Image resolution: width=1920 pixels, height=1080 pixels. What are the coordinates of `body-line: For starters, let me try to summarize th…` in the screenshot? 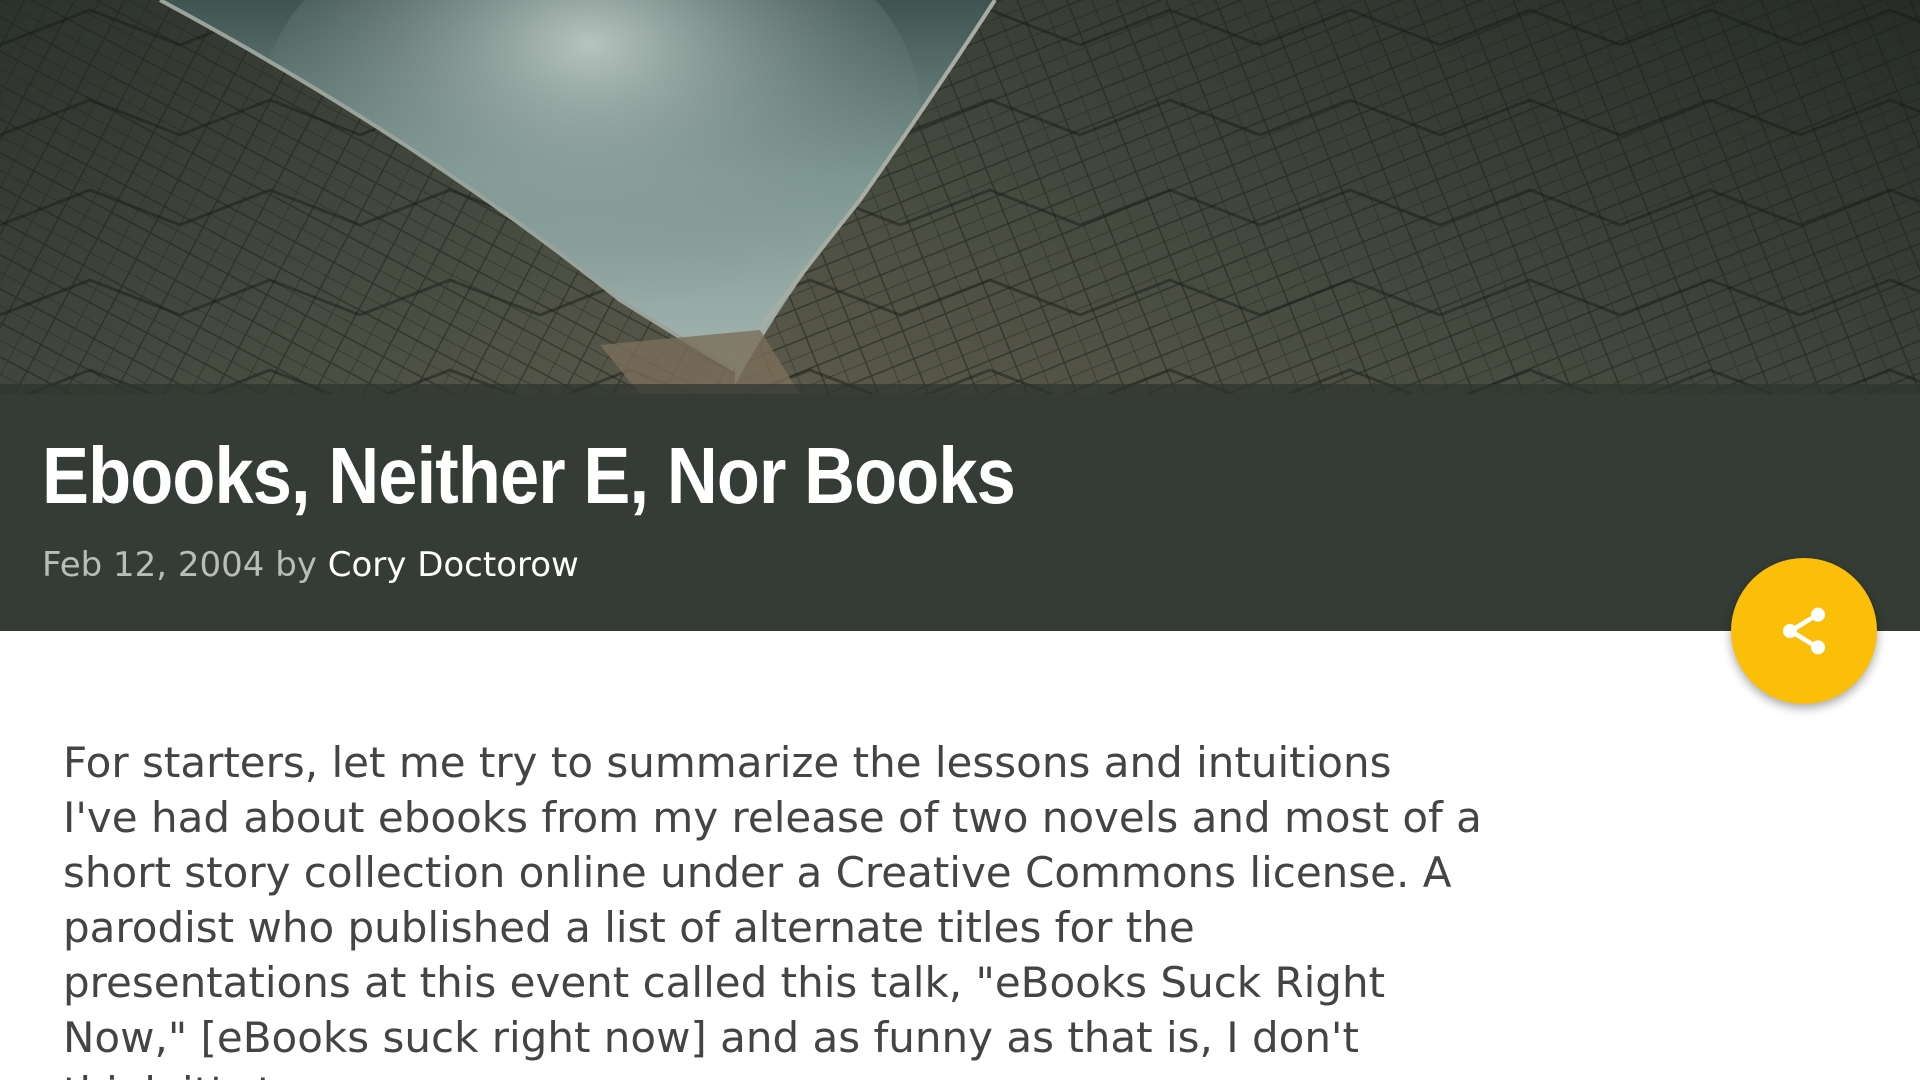 It's located at (727, 762).